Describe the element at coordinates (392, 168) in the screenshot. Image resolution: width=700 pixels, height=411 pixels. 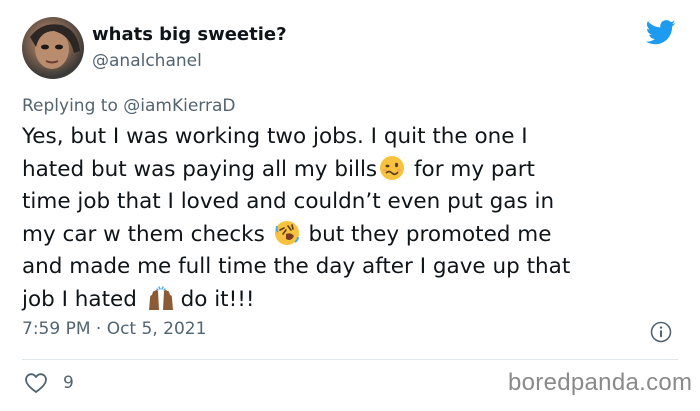
I see `woozy-face-emoji` at that location.